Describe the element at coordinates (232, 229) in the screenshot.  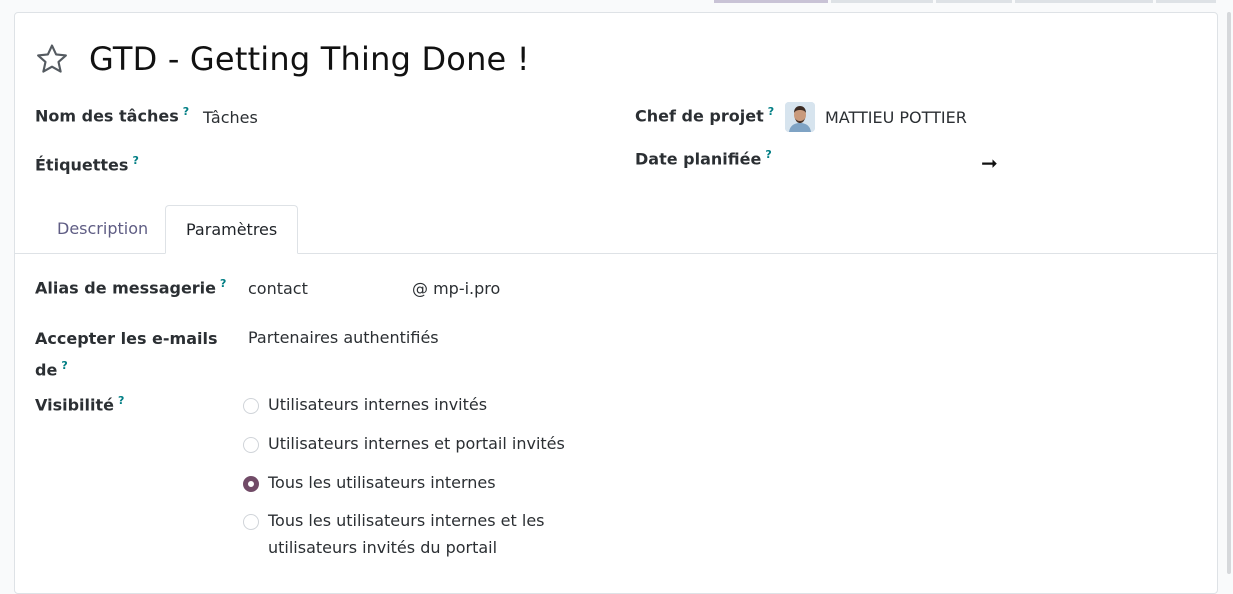
I see `tab-parametres: Paramètres` at that location.